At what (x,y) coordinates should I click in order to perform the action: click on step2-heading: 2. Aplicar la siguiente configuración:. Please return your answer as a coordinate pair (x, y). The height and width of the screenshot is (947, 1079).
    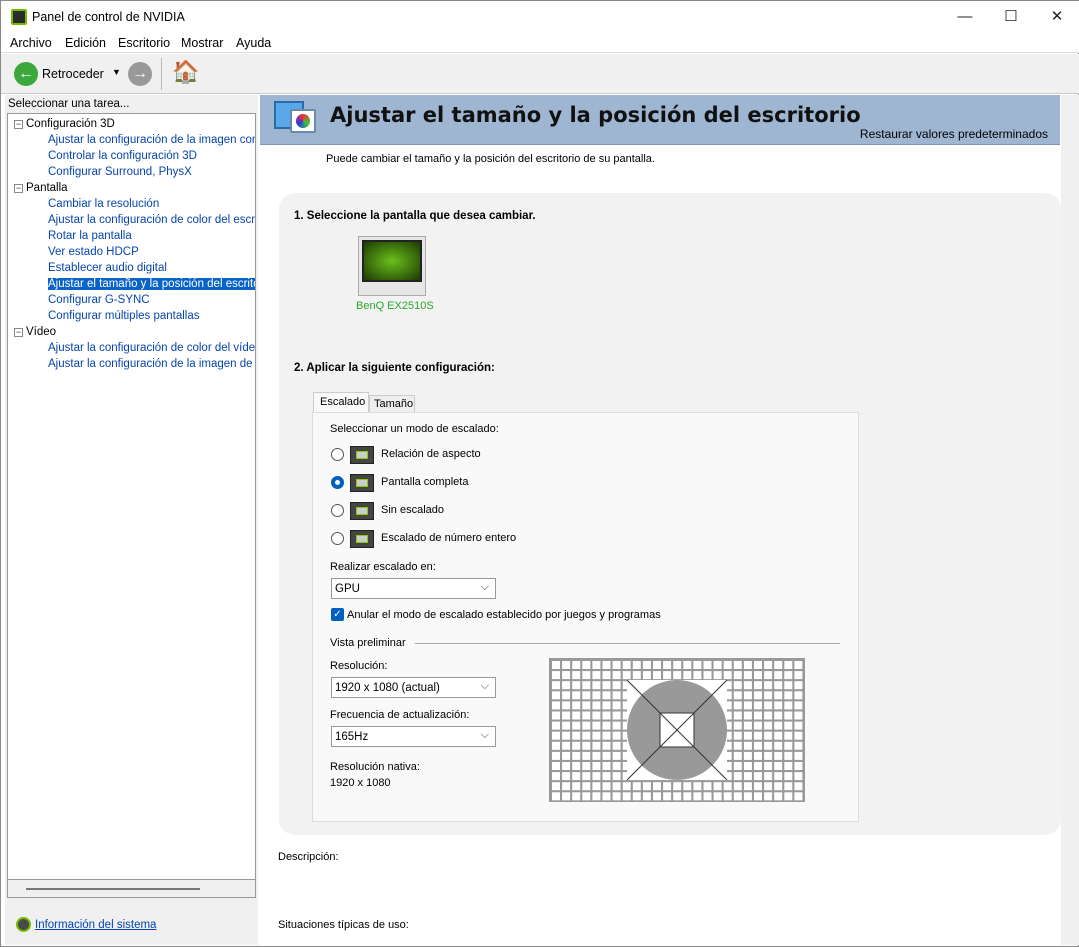
    Looking at the image, I should click on (394, 368).